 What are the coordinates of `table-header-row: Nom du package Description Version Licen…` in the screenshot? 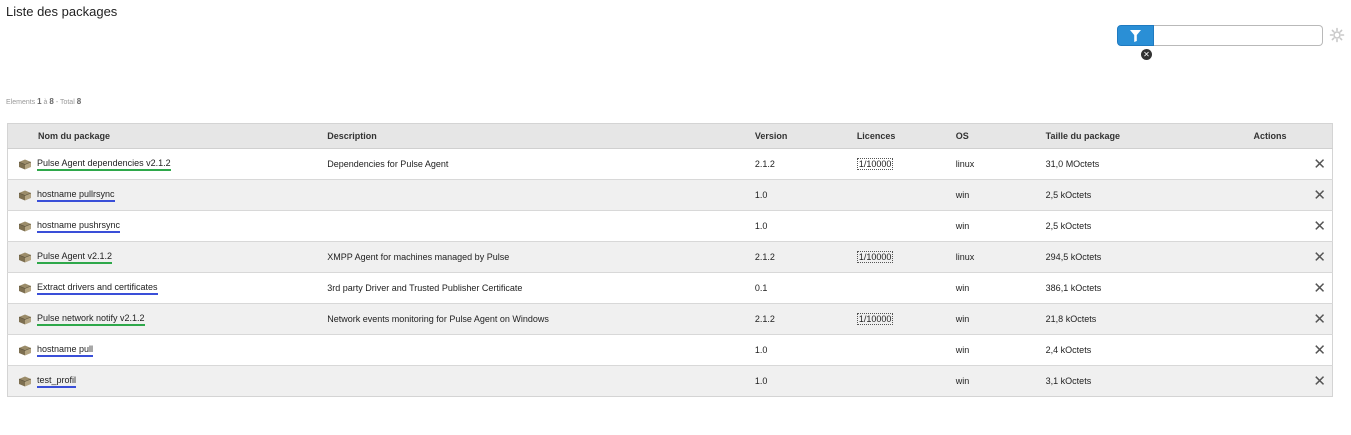 It's located at (670, 136).